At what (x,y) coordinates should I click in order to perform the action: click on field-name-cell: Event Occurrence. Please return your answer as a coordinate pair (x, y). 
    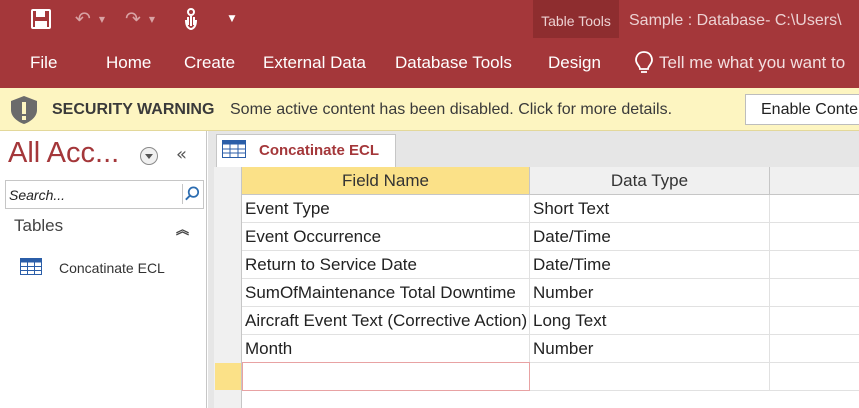
    Looking at the image, I should click on (386, 237).